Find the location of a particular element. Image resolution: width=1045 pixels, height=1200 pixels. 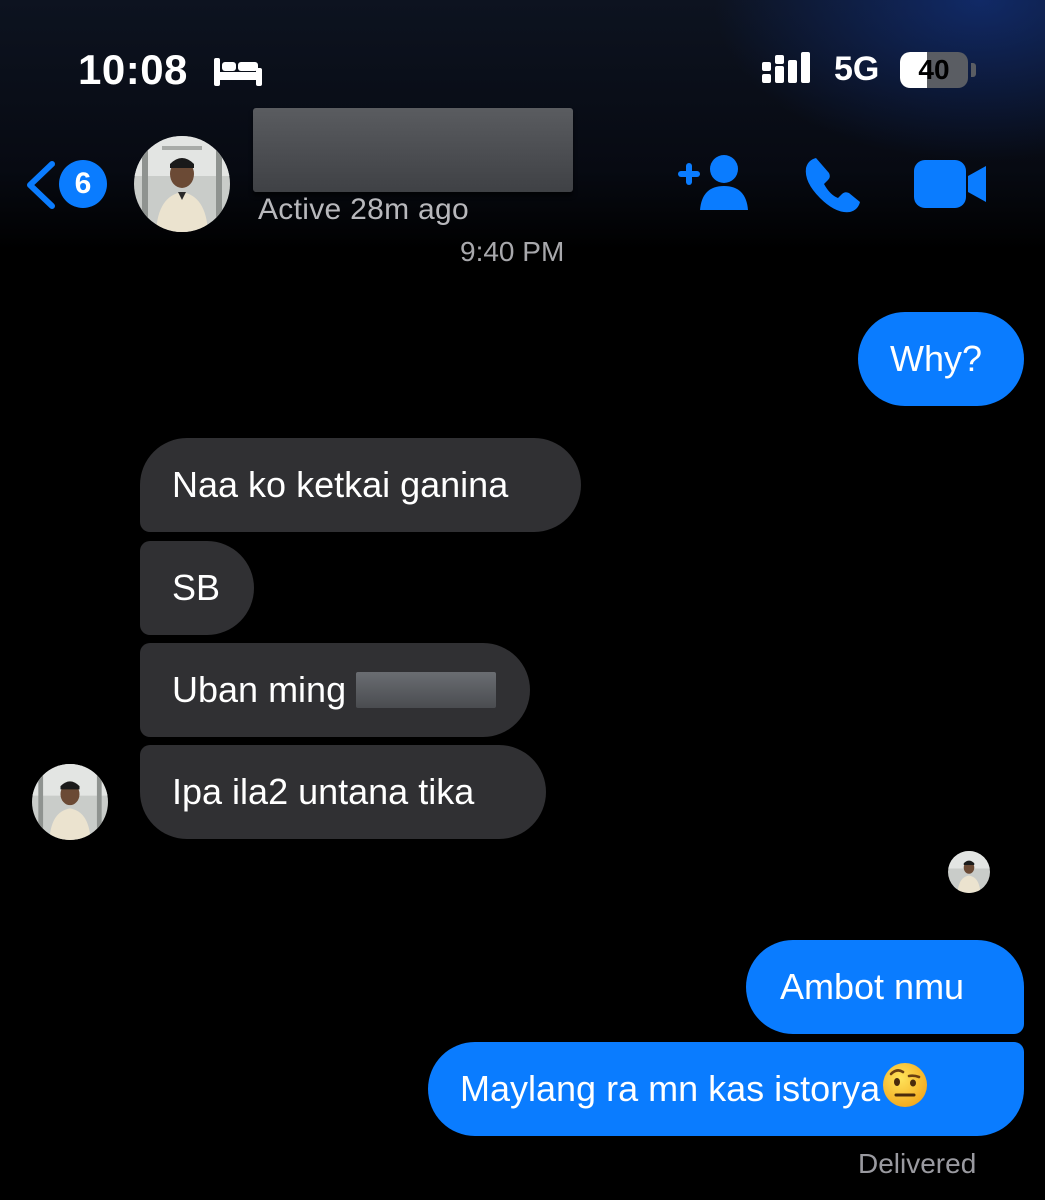

add-person-icon is located at coordinates (714, 184).